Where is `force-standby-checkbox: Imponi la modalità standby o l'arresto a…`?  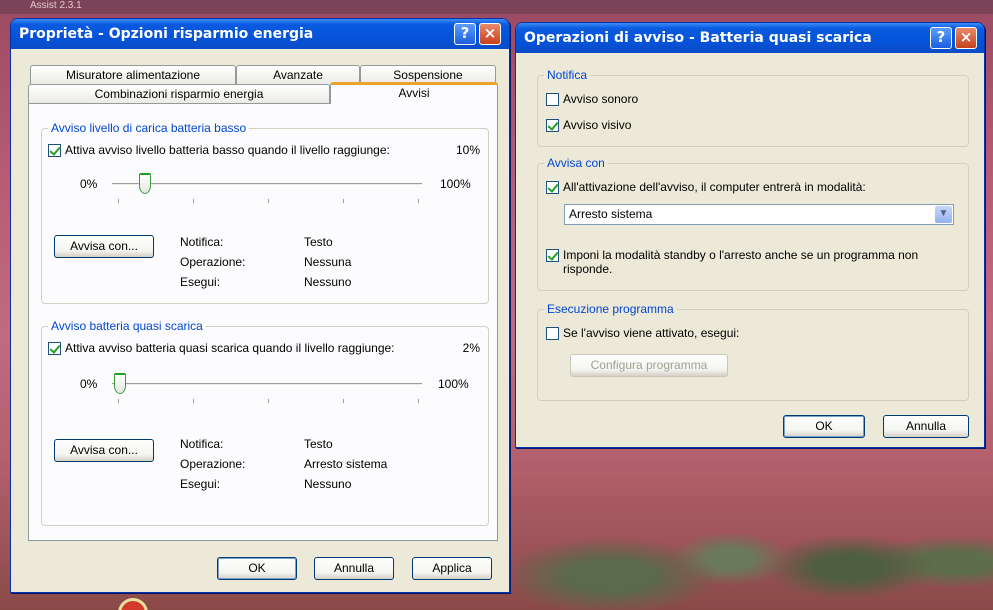
force-standby-checkbox: Imponi la modalità standby o l'arresto a… is located at coordinates (732, 262).